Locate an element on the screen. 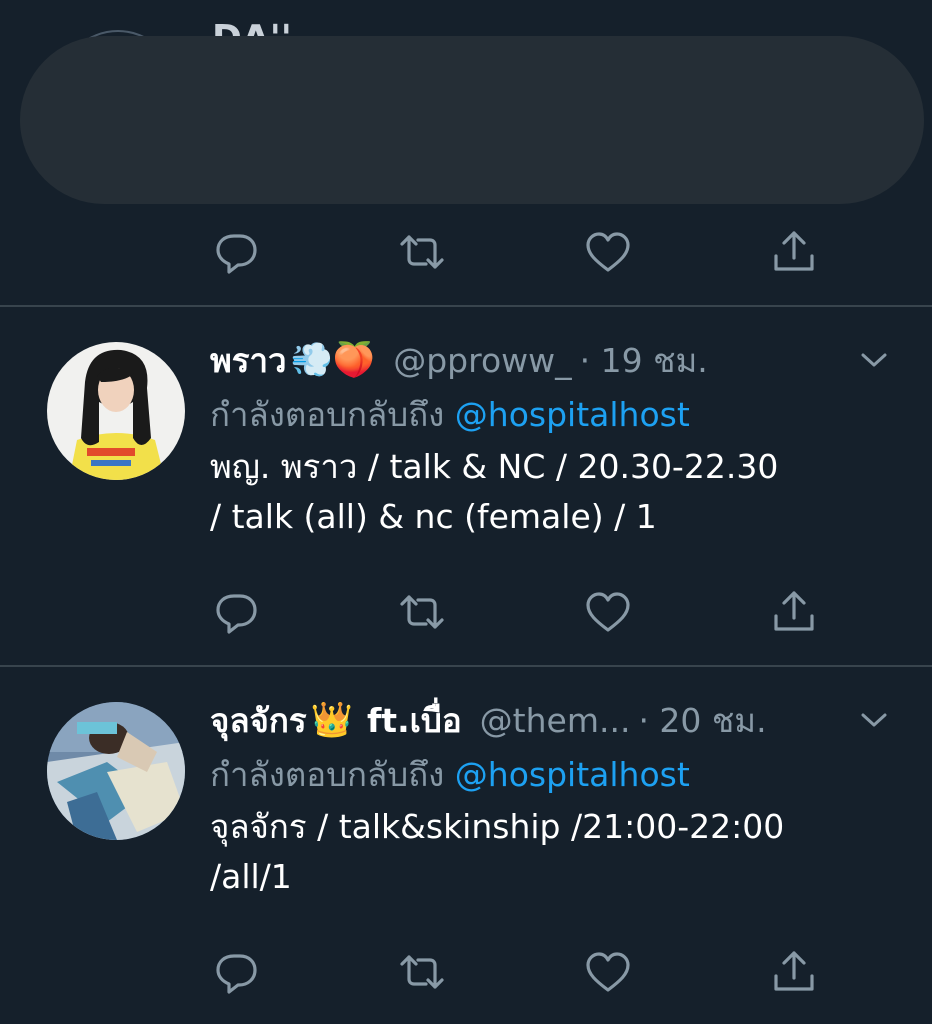 The height and width of the screenshot is (1024, 932). tweet-text-line: พญ. พราว / talk & NC / 20.30-22.30 is located at coordinates (494, 466).